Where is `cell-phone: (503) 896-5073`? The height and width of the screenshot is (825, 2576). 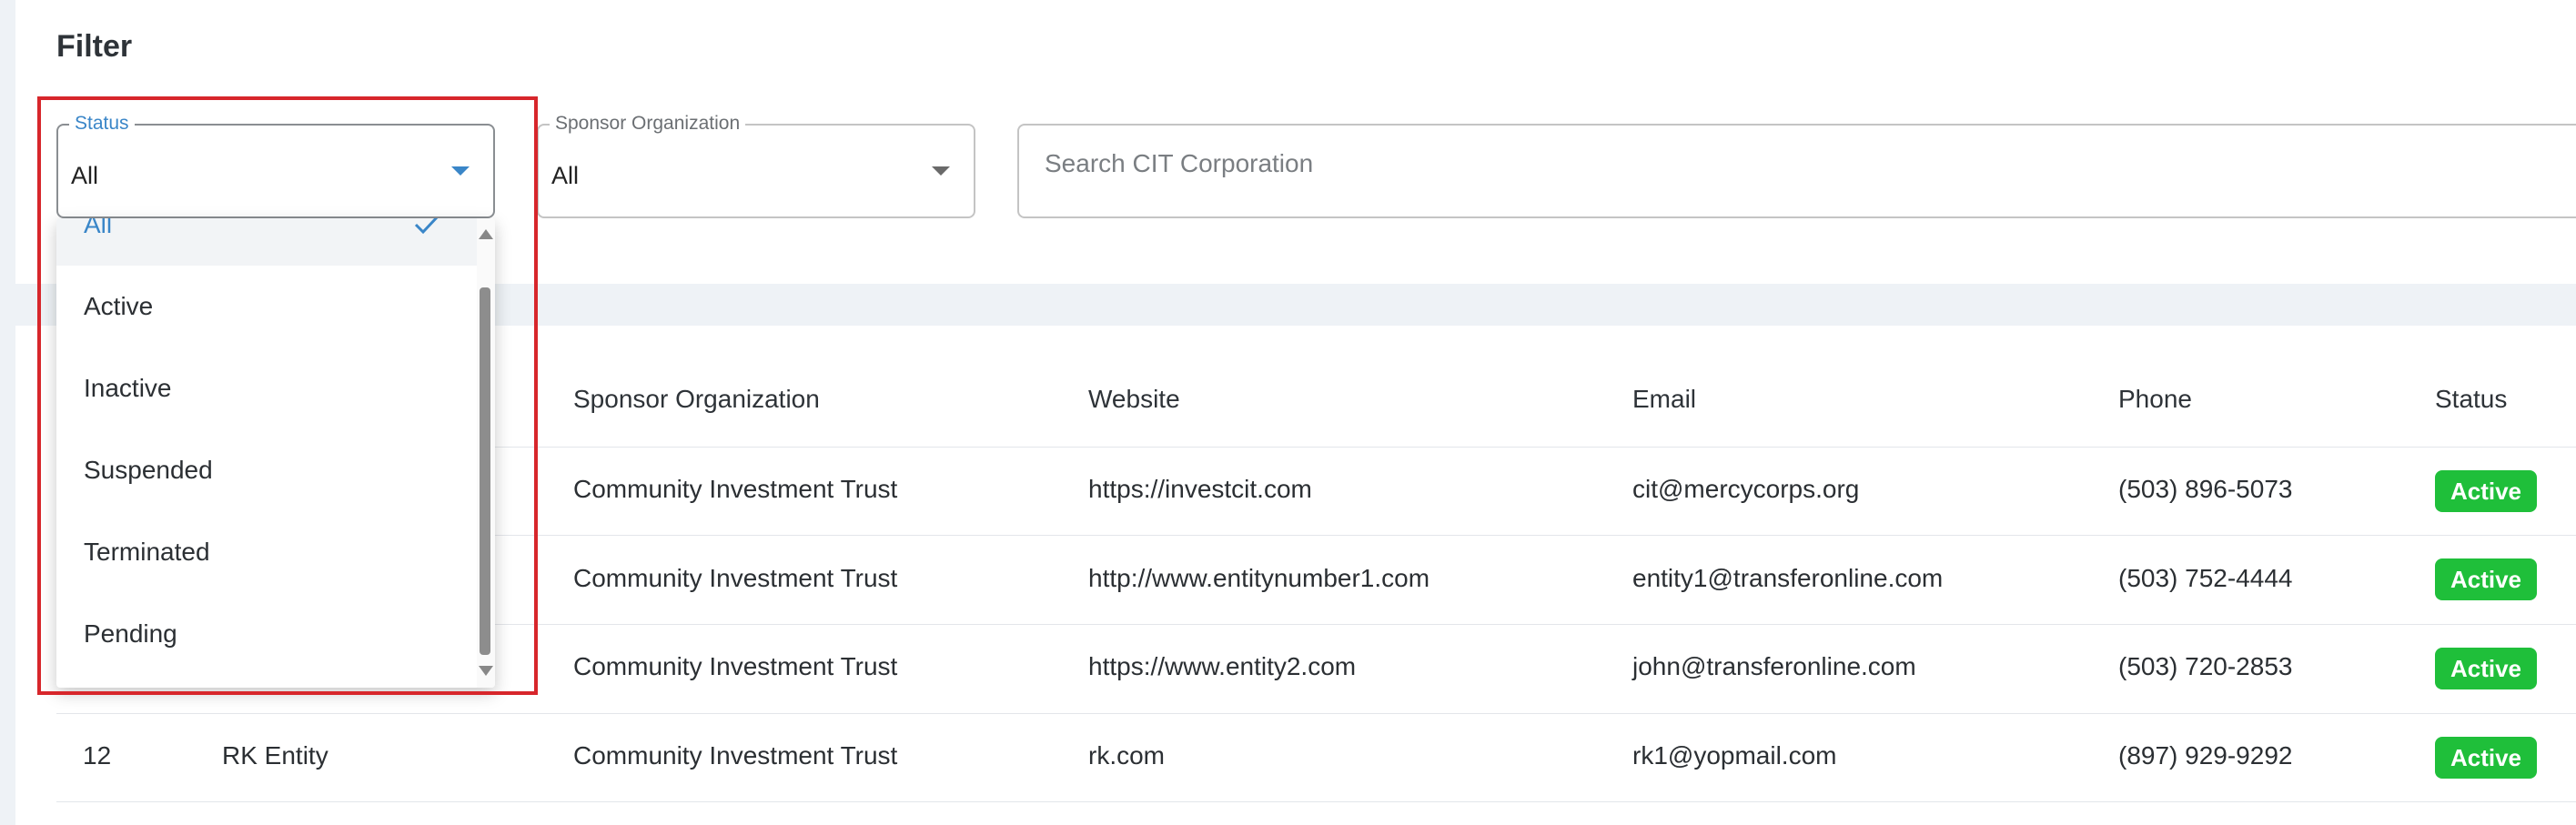 cell-phone: (503) 896-5073 is located at coordinates (2205, 489).